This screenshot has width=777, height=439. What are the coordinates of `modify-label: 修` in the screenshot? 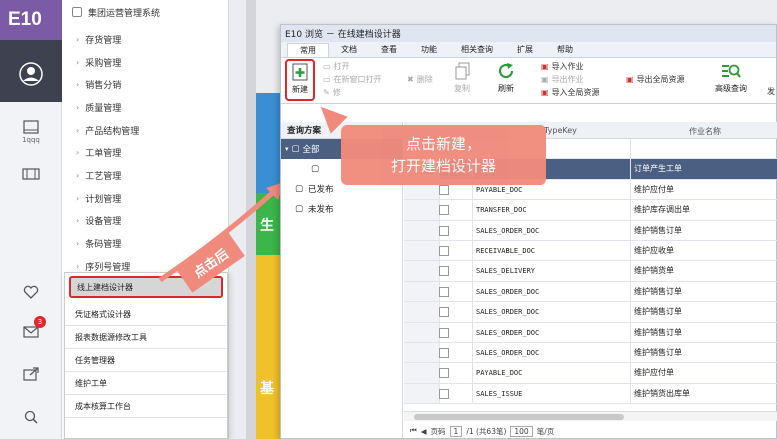 It's located at (336, 92).